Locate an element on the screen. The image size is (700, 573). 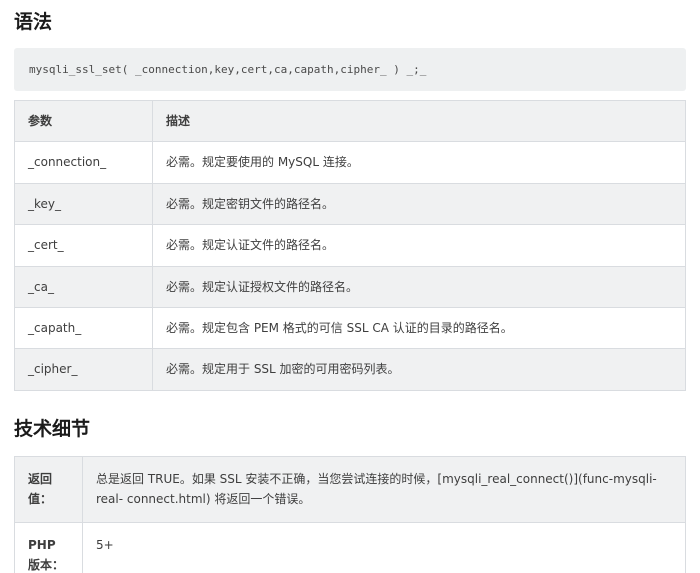
table-row: _cert_ 必需。规定认证文件的路径名。 is located at coordinates (350, 245).